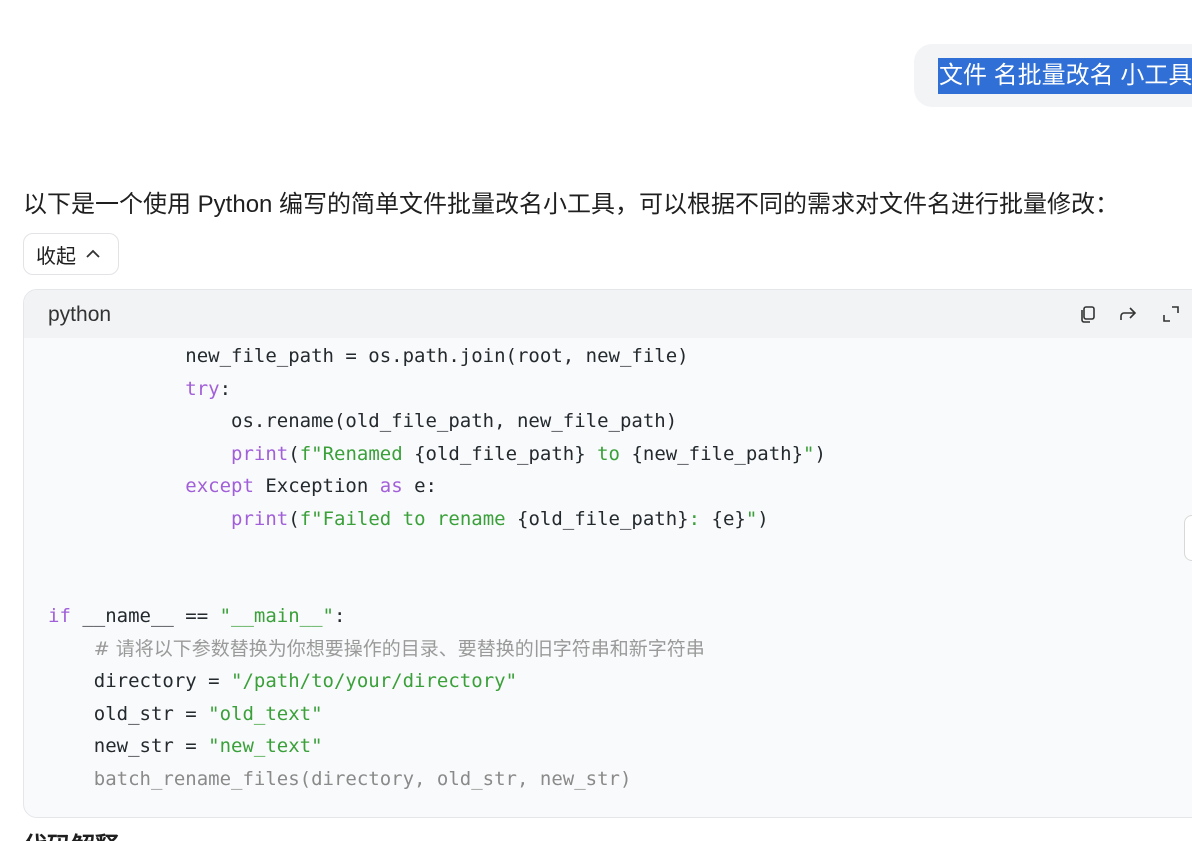 The height and width of the screenshot is (841, 1192). I want to click on code-line: old_str = "old_text", so click(437, 714).